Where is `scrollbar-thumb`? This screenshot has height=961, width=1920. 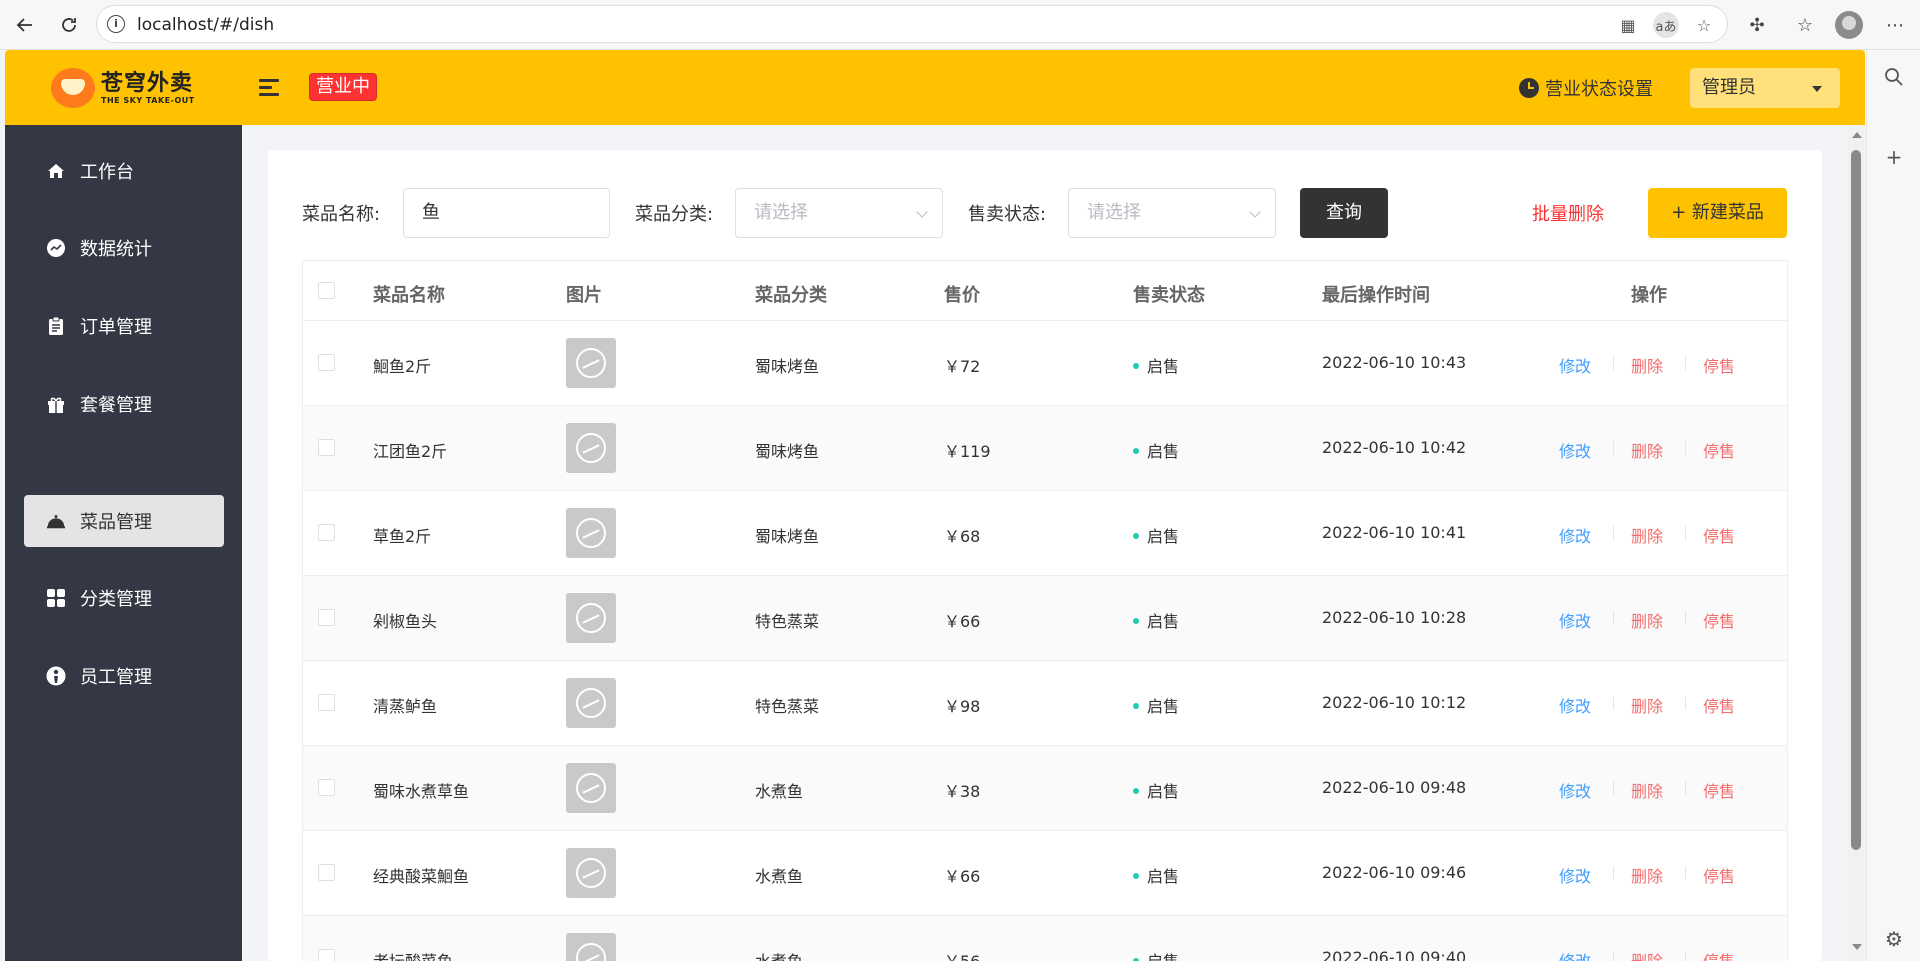
scrollbar-thumb is located at coordinates (1856, 500).